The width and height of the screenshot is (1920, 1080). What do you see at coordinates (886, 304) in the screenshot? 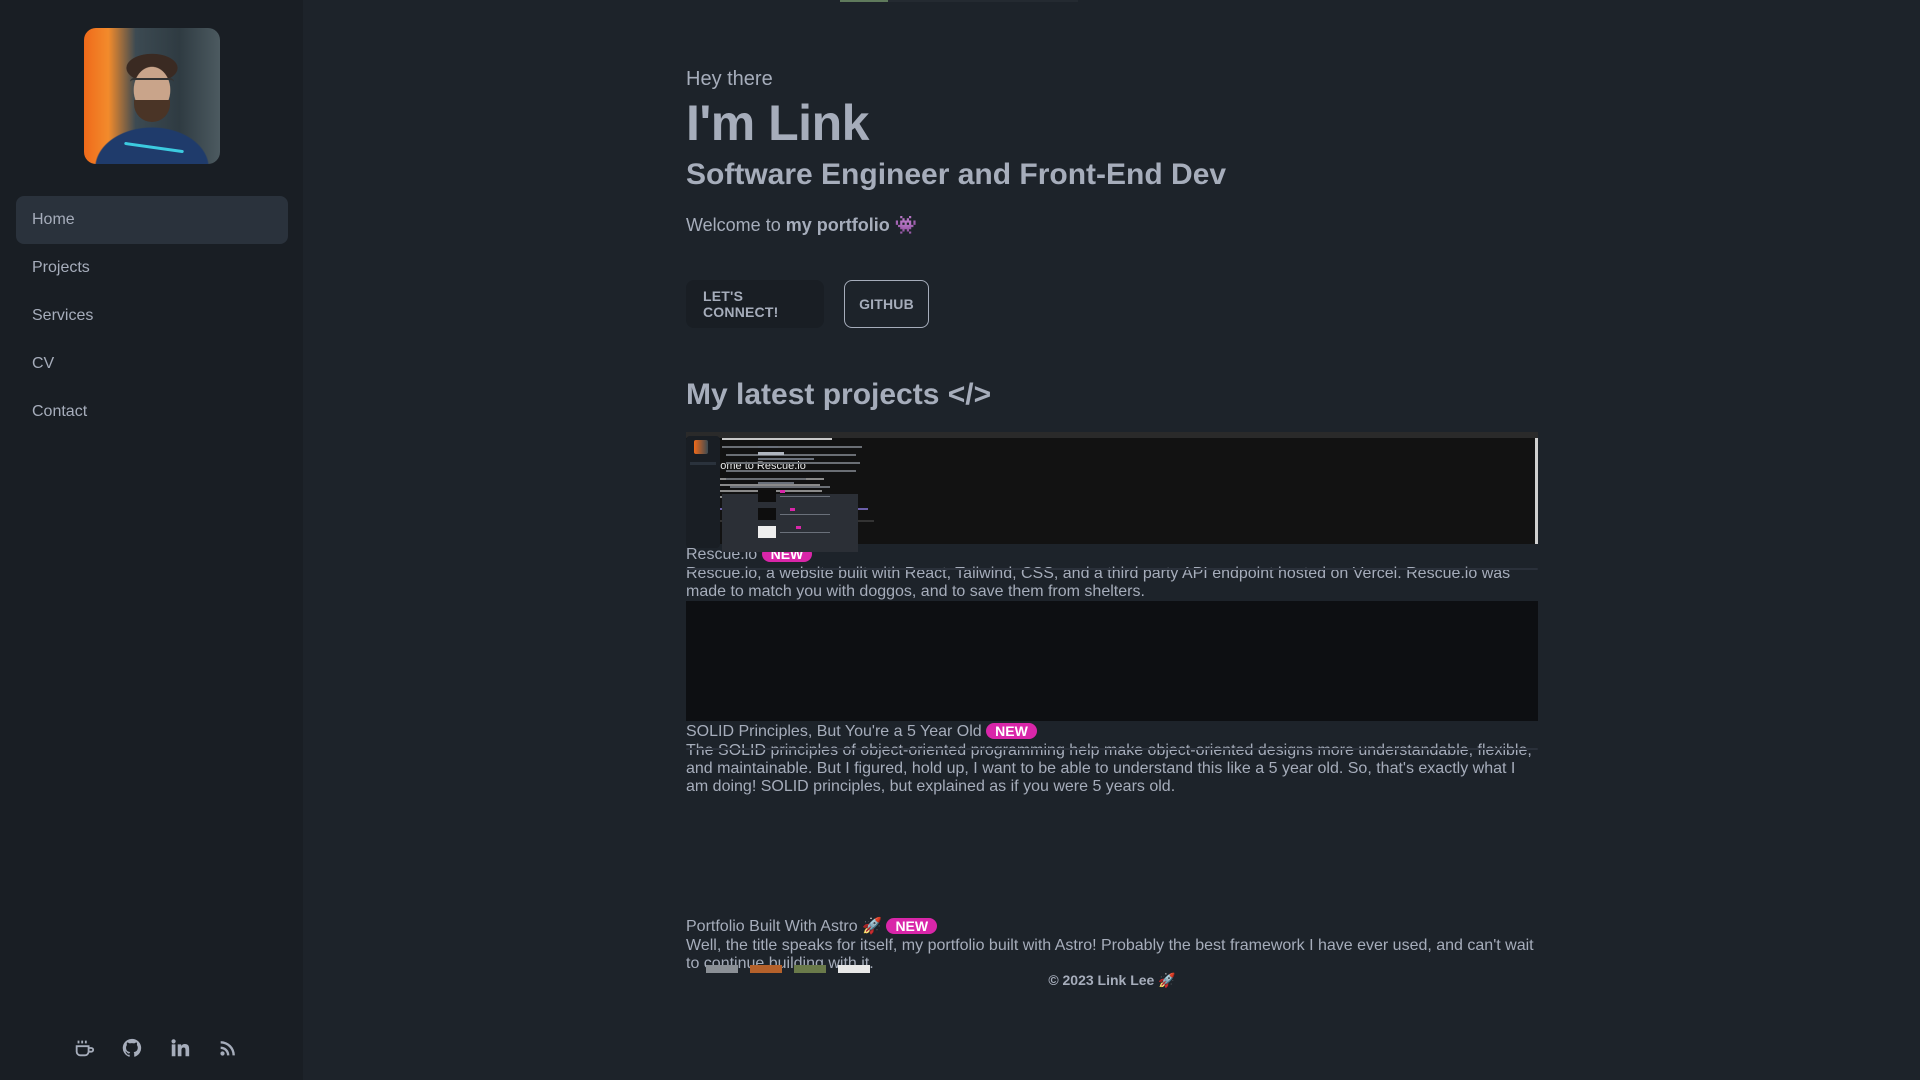
I see `github-button: GITHUB` at bounding box center [886, 304].